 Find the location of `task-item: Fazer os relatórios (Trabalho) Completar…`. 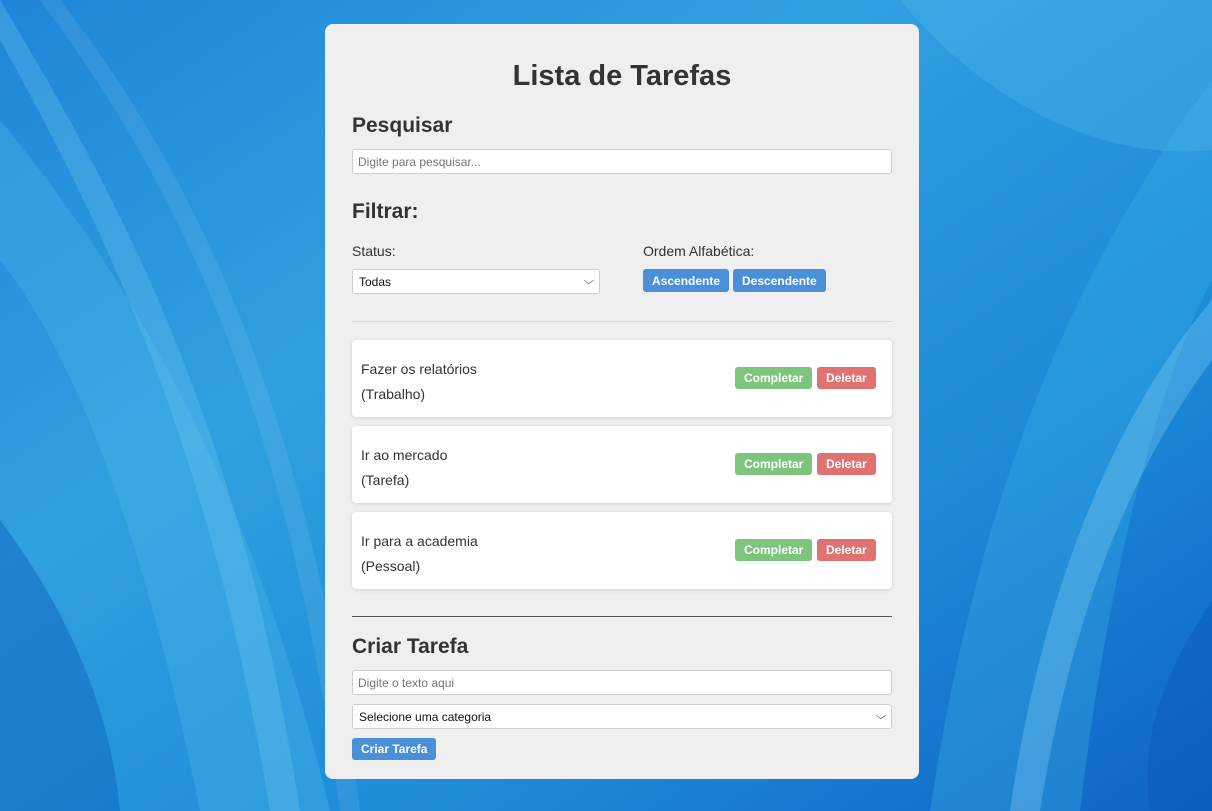

task-item: Fazer os relatórios (Trabalho) Completar… is located at coordinates (622, 378).